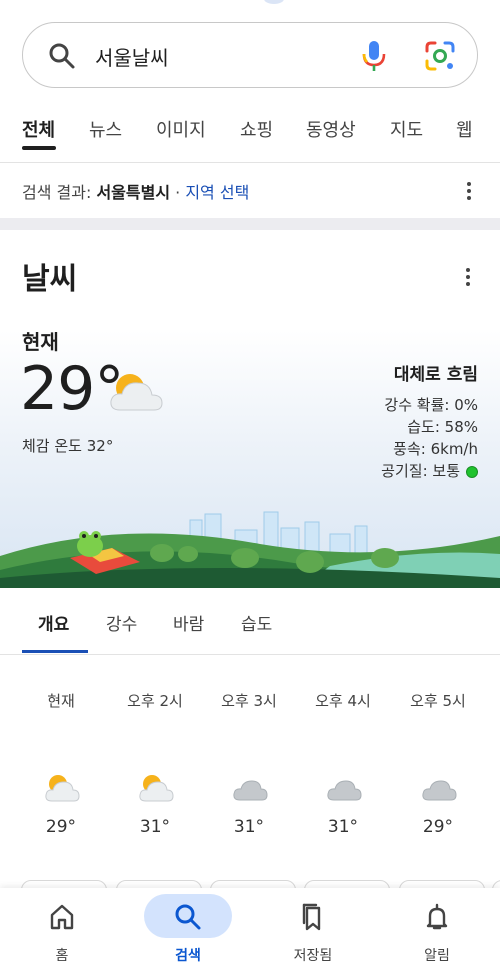  I want to click on weather-tabs: 개요 강수 바람 습도, so click(250, 621).